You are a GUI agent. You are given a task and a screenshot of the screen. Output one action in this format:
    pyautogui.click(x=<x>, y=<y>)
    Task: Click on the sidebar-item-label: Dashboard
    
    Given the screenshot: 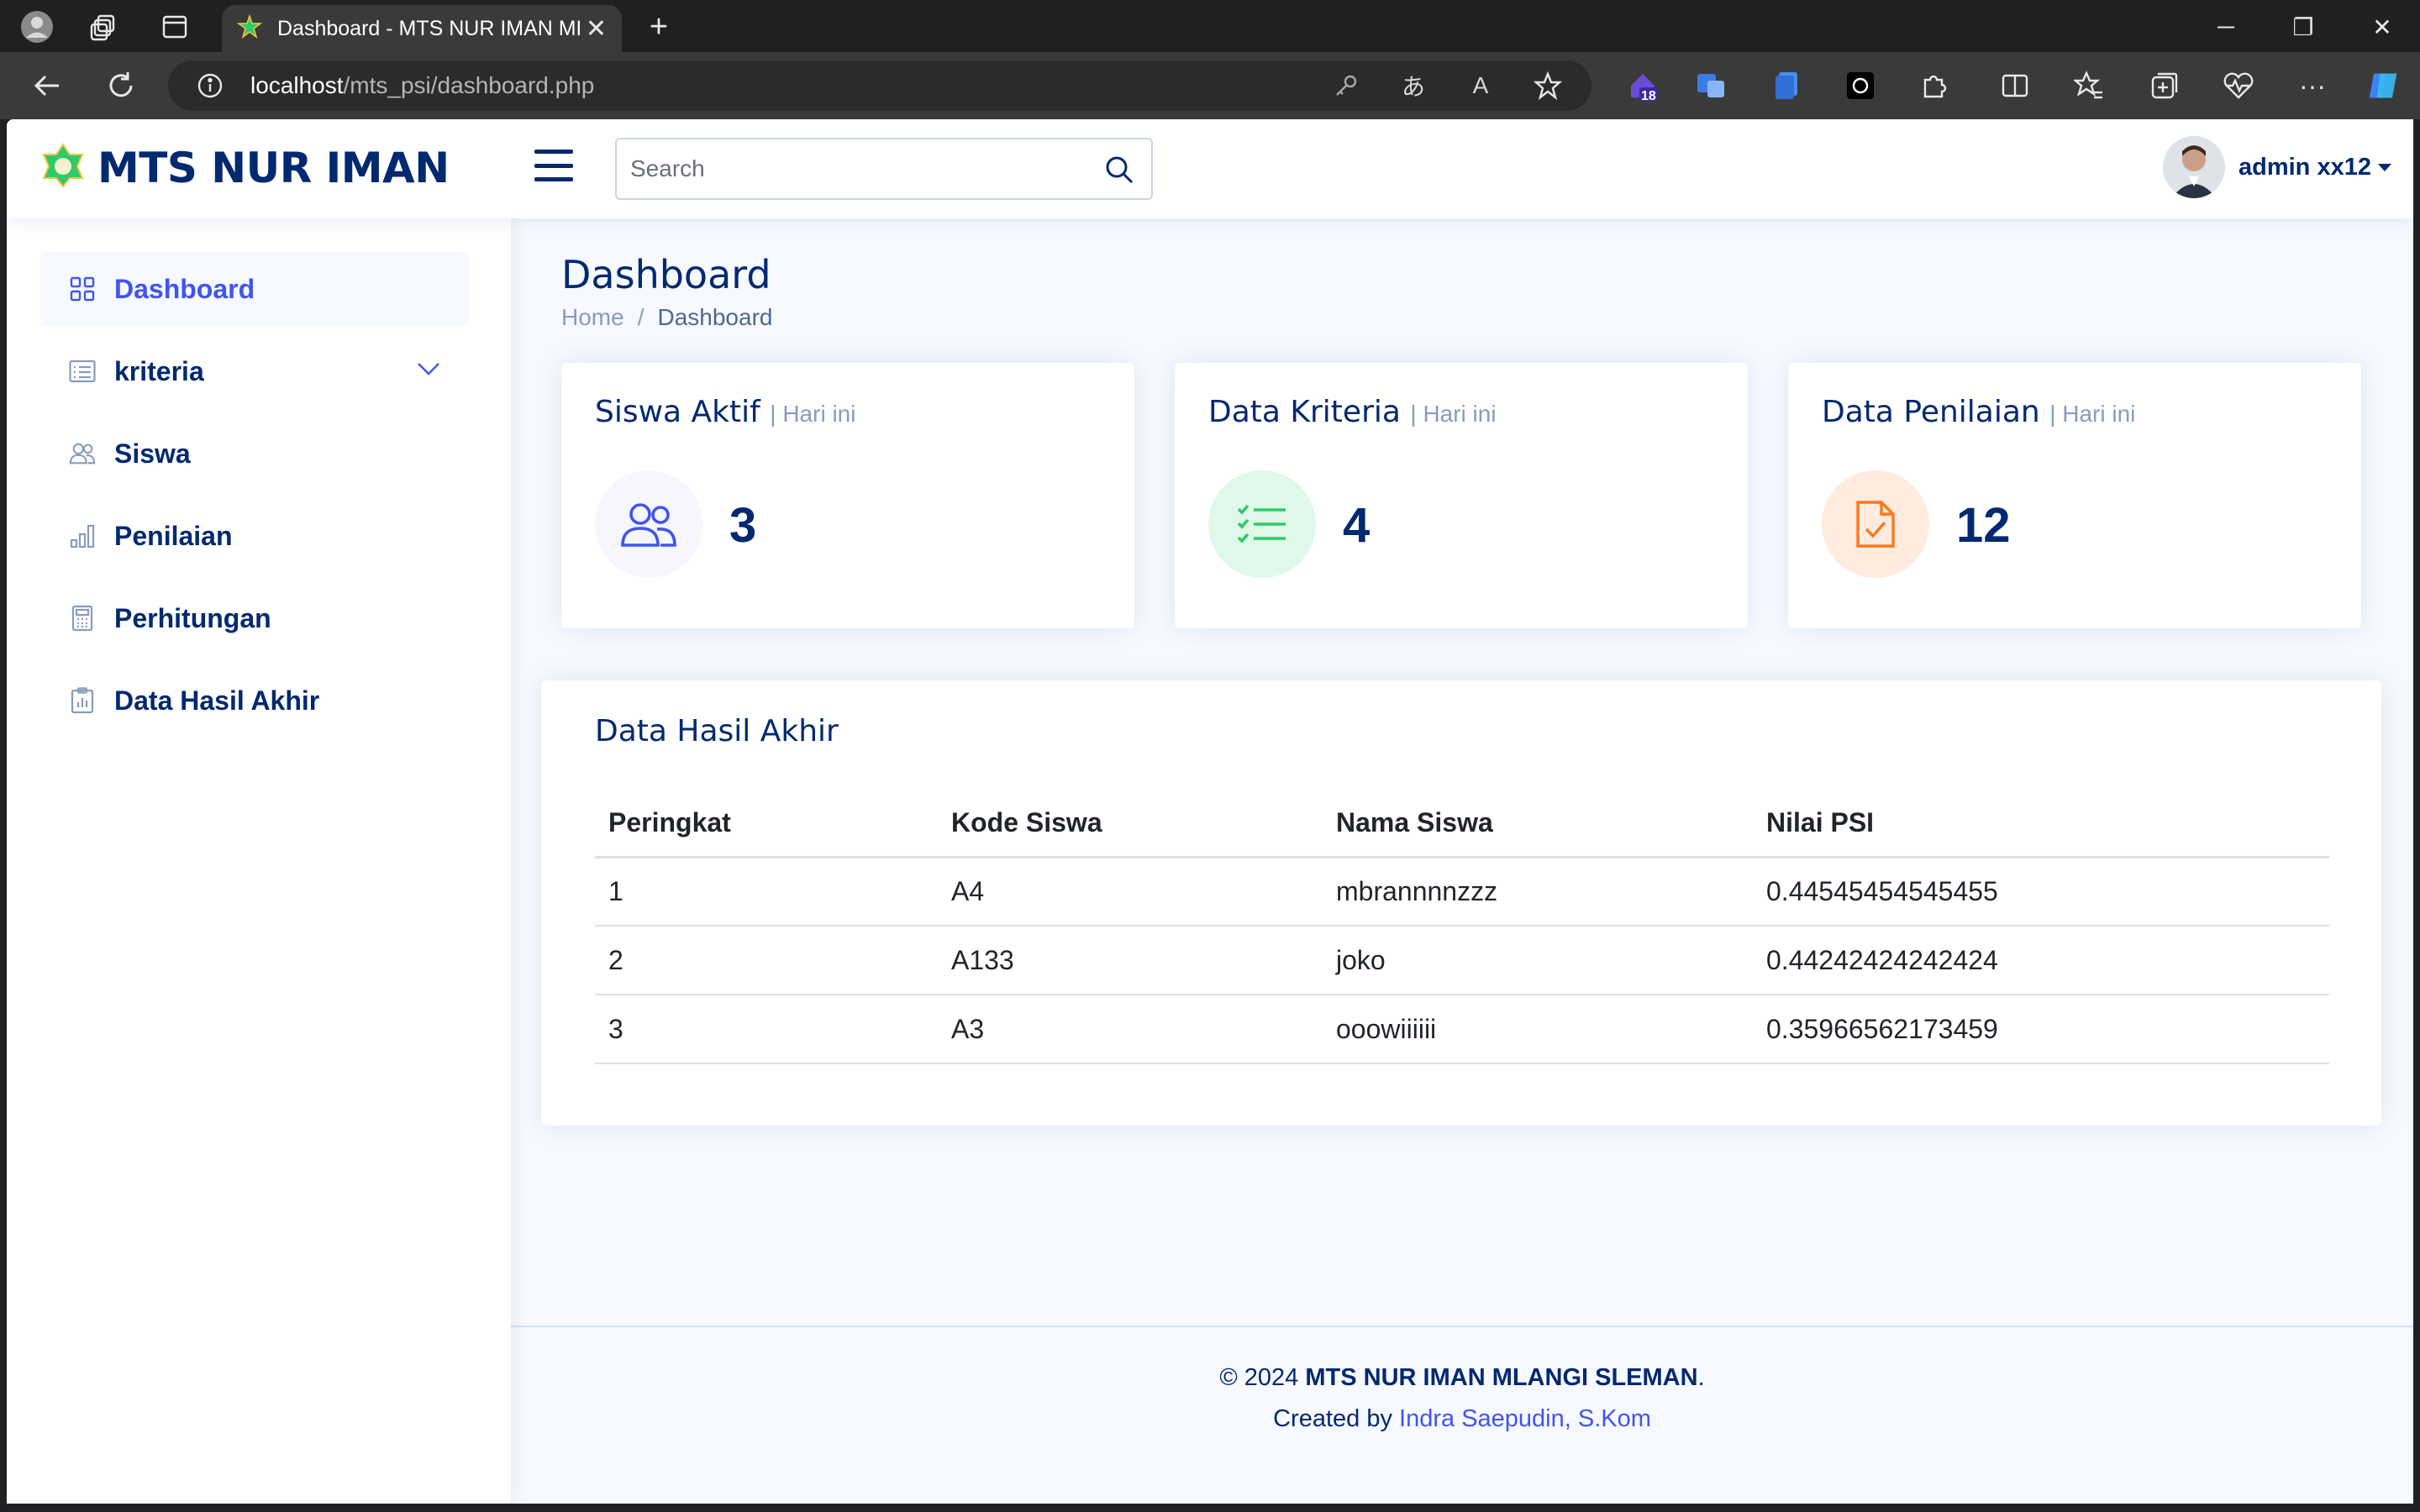 What is the action you would take?
    pyautogui.click(x=184, y=288)
    